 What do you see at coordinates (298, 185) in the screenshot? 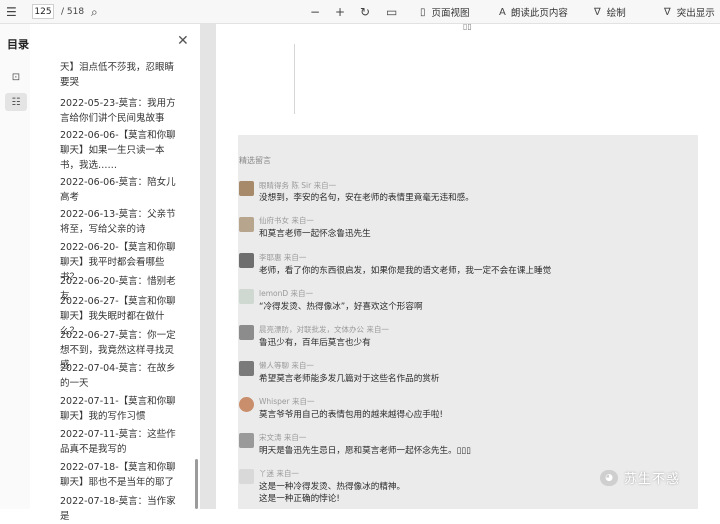
I see `comment-author: 眼睛得务 陈 Sir 来自一` at bounding box center [298, 185].